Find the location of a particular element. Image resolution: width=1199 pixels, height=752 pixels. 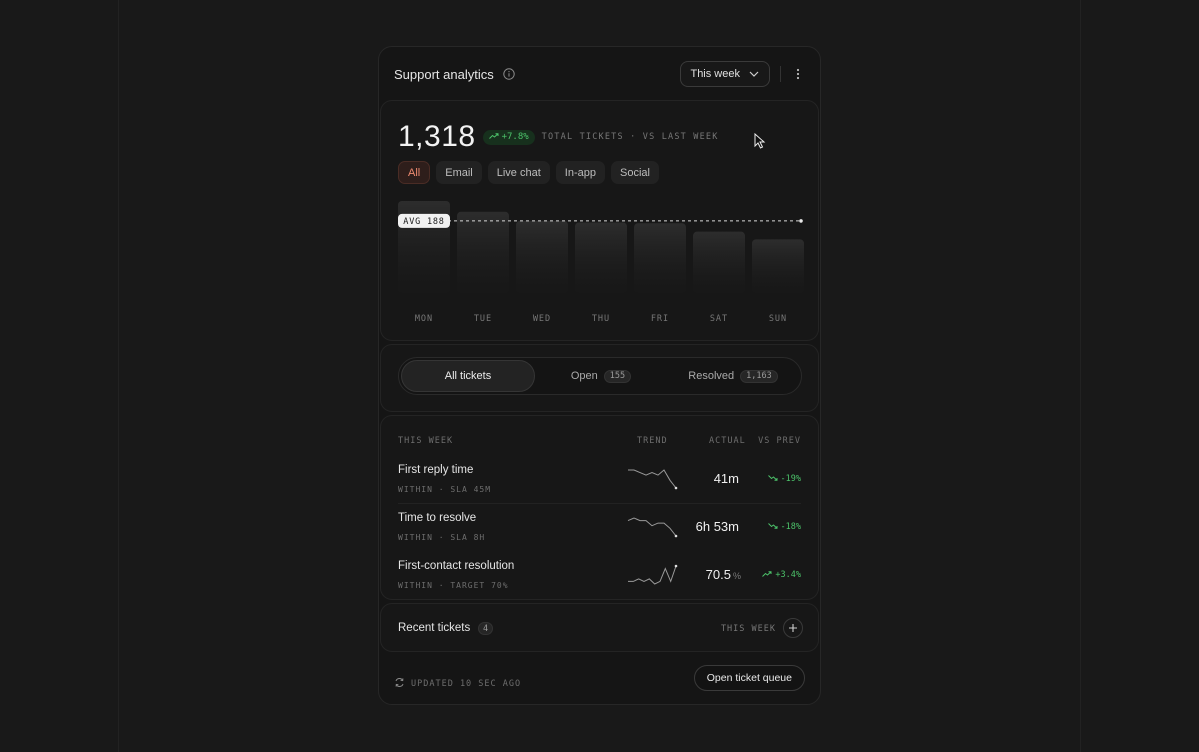

header-divider is located at coordinates (780, 74).